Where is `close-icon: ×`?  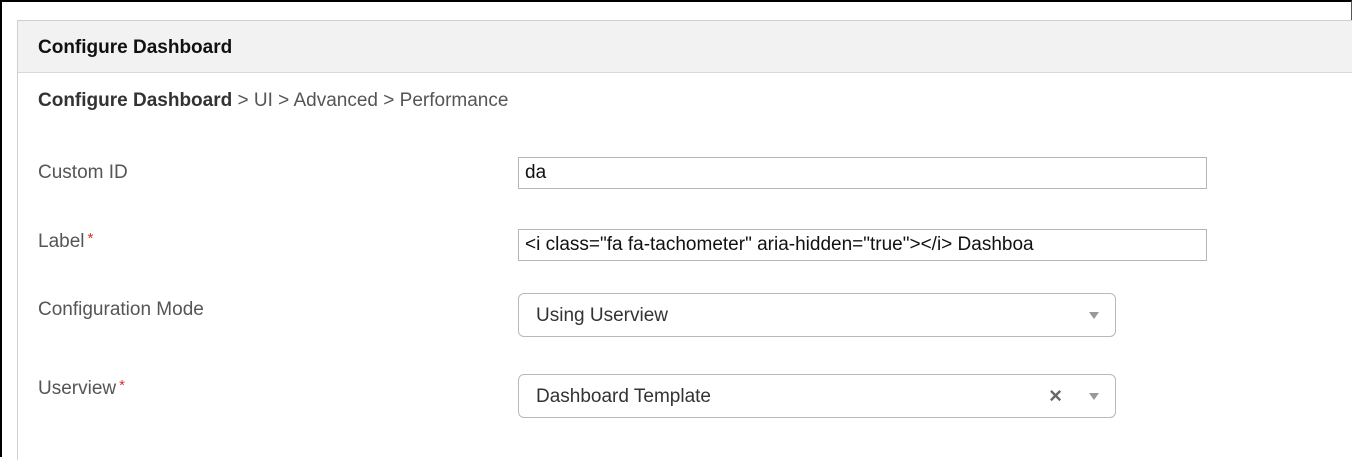 close-icon: × is located at coordinates (1055, 396).